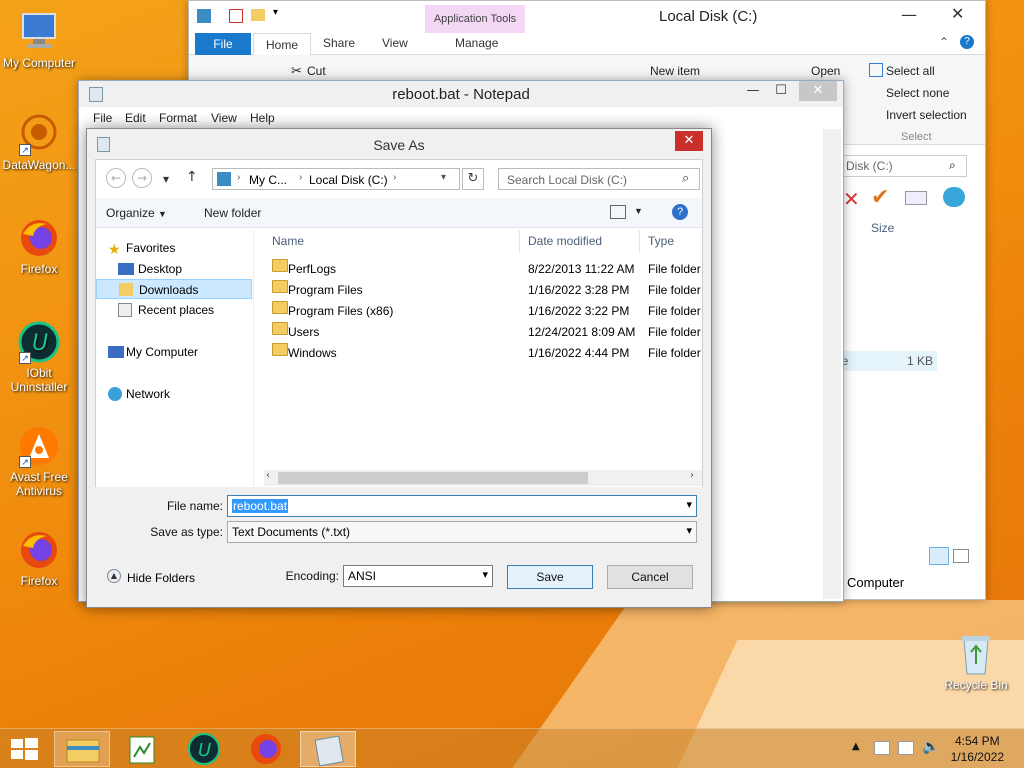  Describe the element at coordinates (174, 289) in the screenshot. I see `nav-downloads: Downloads` at that location.